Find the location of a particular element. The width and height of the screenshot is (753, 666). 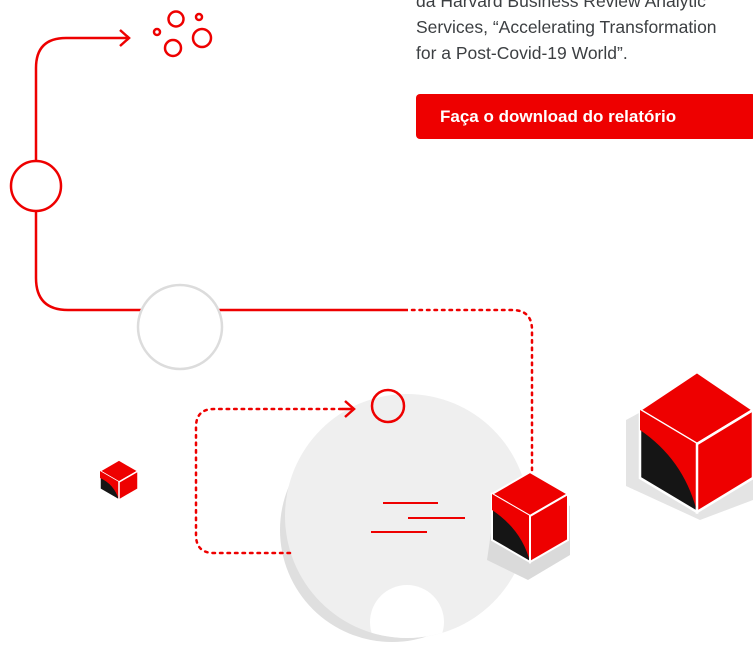

description-line: Services, “Accelerating Transformation is located at coordinates (566, 27).